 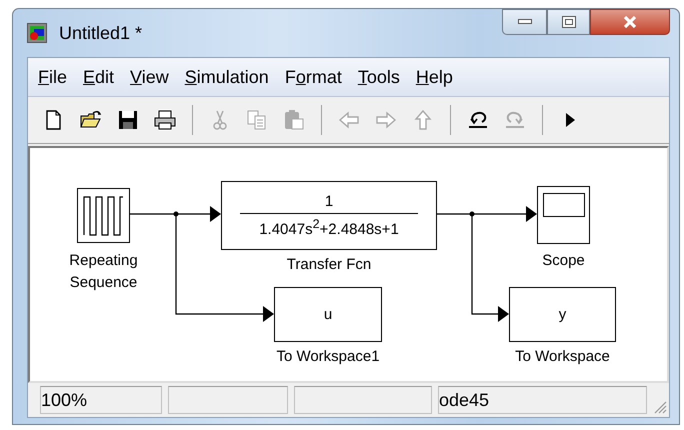 I want to click on zoom-level: 100%, so click(x=101, y=400).